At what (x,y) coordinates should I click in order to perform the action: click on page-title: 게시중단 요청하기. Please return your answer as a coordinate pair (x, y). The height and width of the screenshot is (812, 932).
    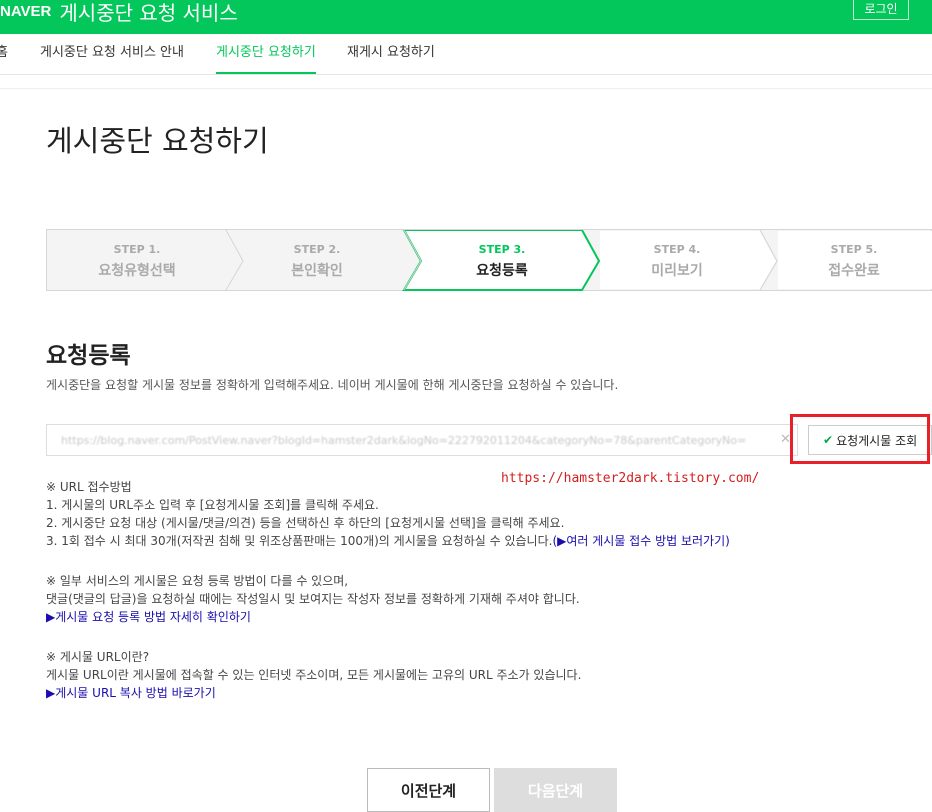
    Looking at the image, I should click on (157, 141).